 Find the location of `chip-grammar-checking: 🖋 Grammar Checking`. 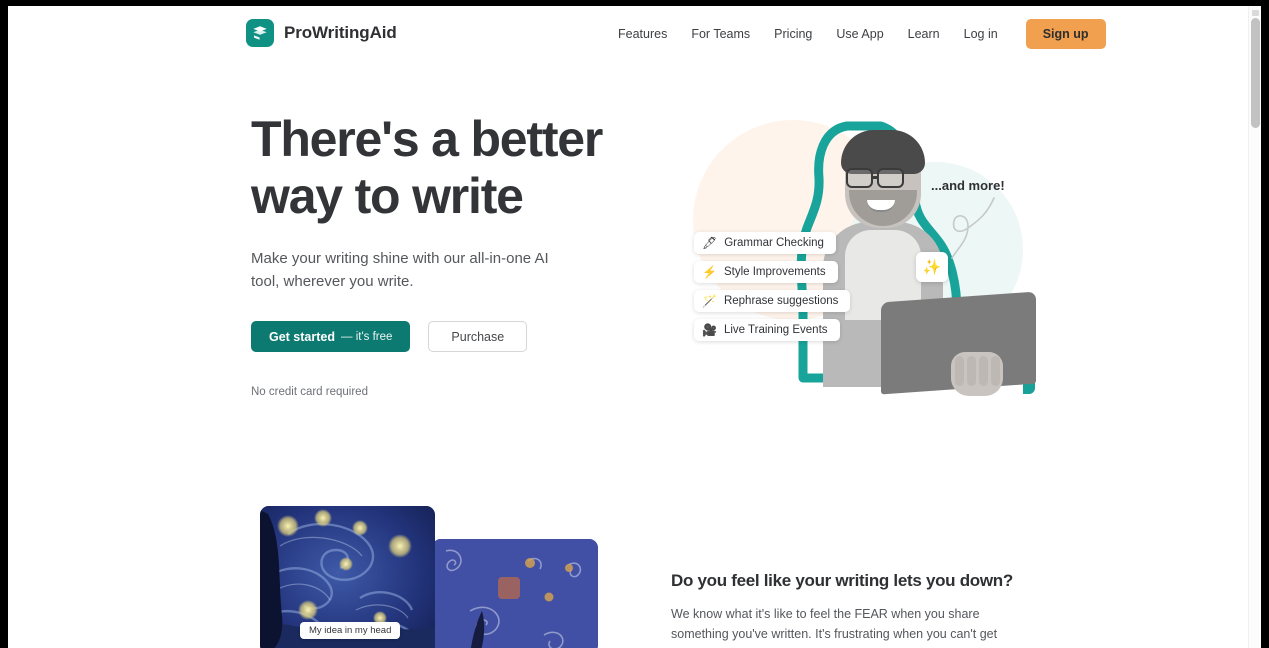

chip-grammar-checking: 🖋 Grammar Checking is located at coordinates (765, 243).